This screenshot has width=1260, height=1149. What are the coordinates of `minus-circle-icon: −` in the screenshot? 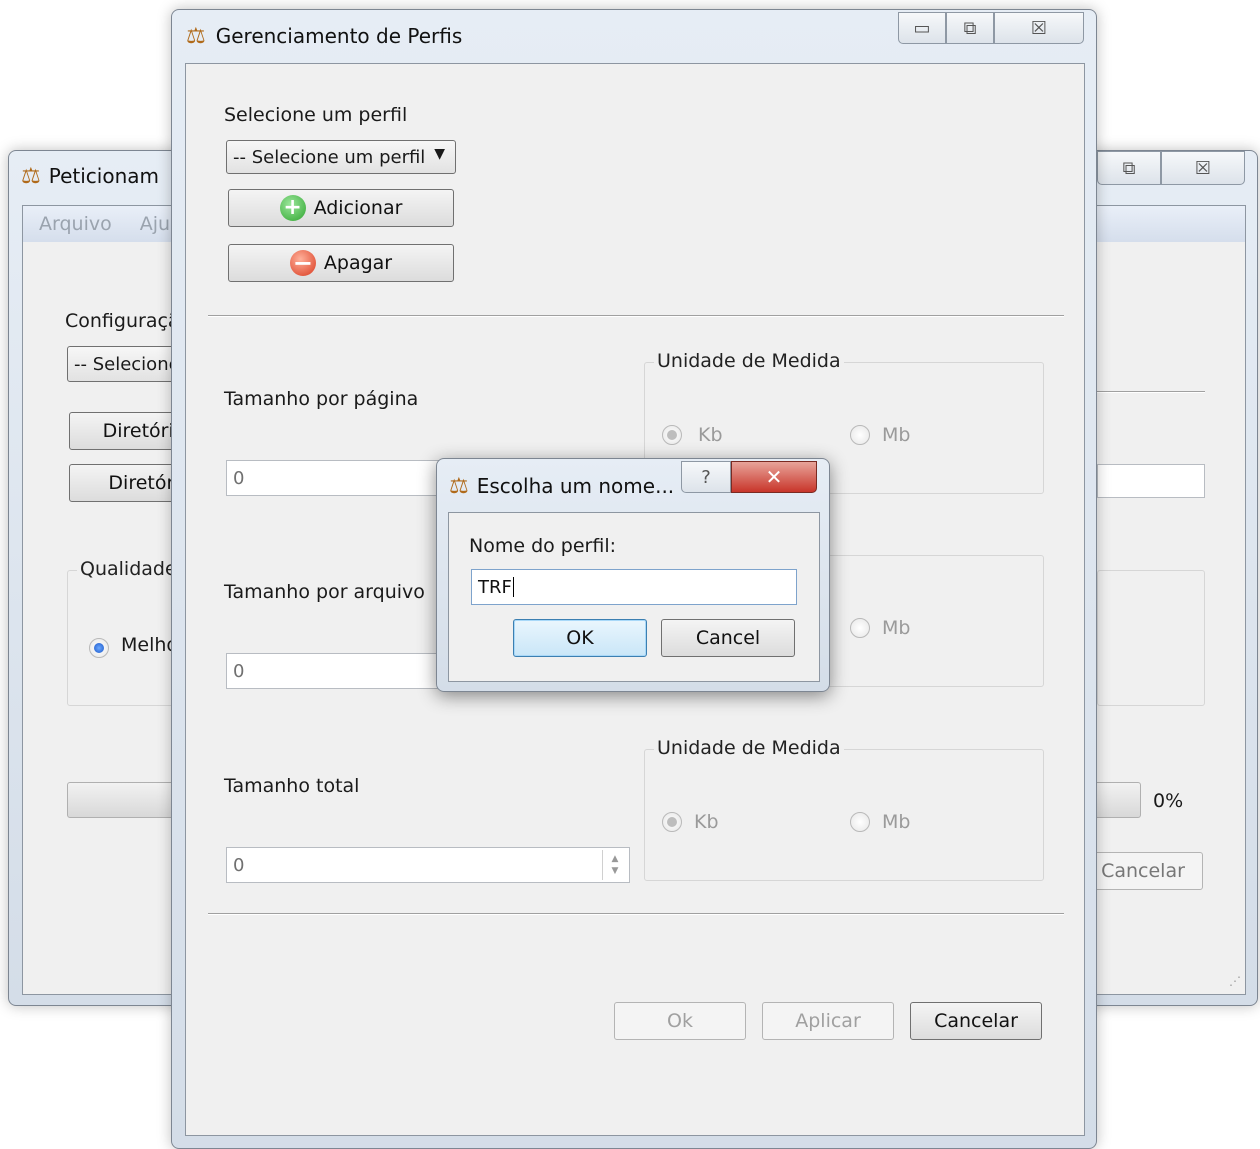 It's located at (302, 263).